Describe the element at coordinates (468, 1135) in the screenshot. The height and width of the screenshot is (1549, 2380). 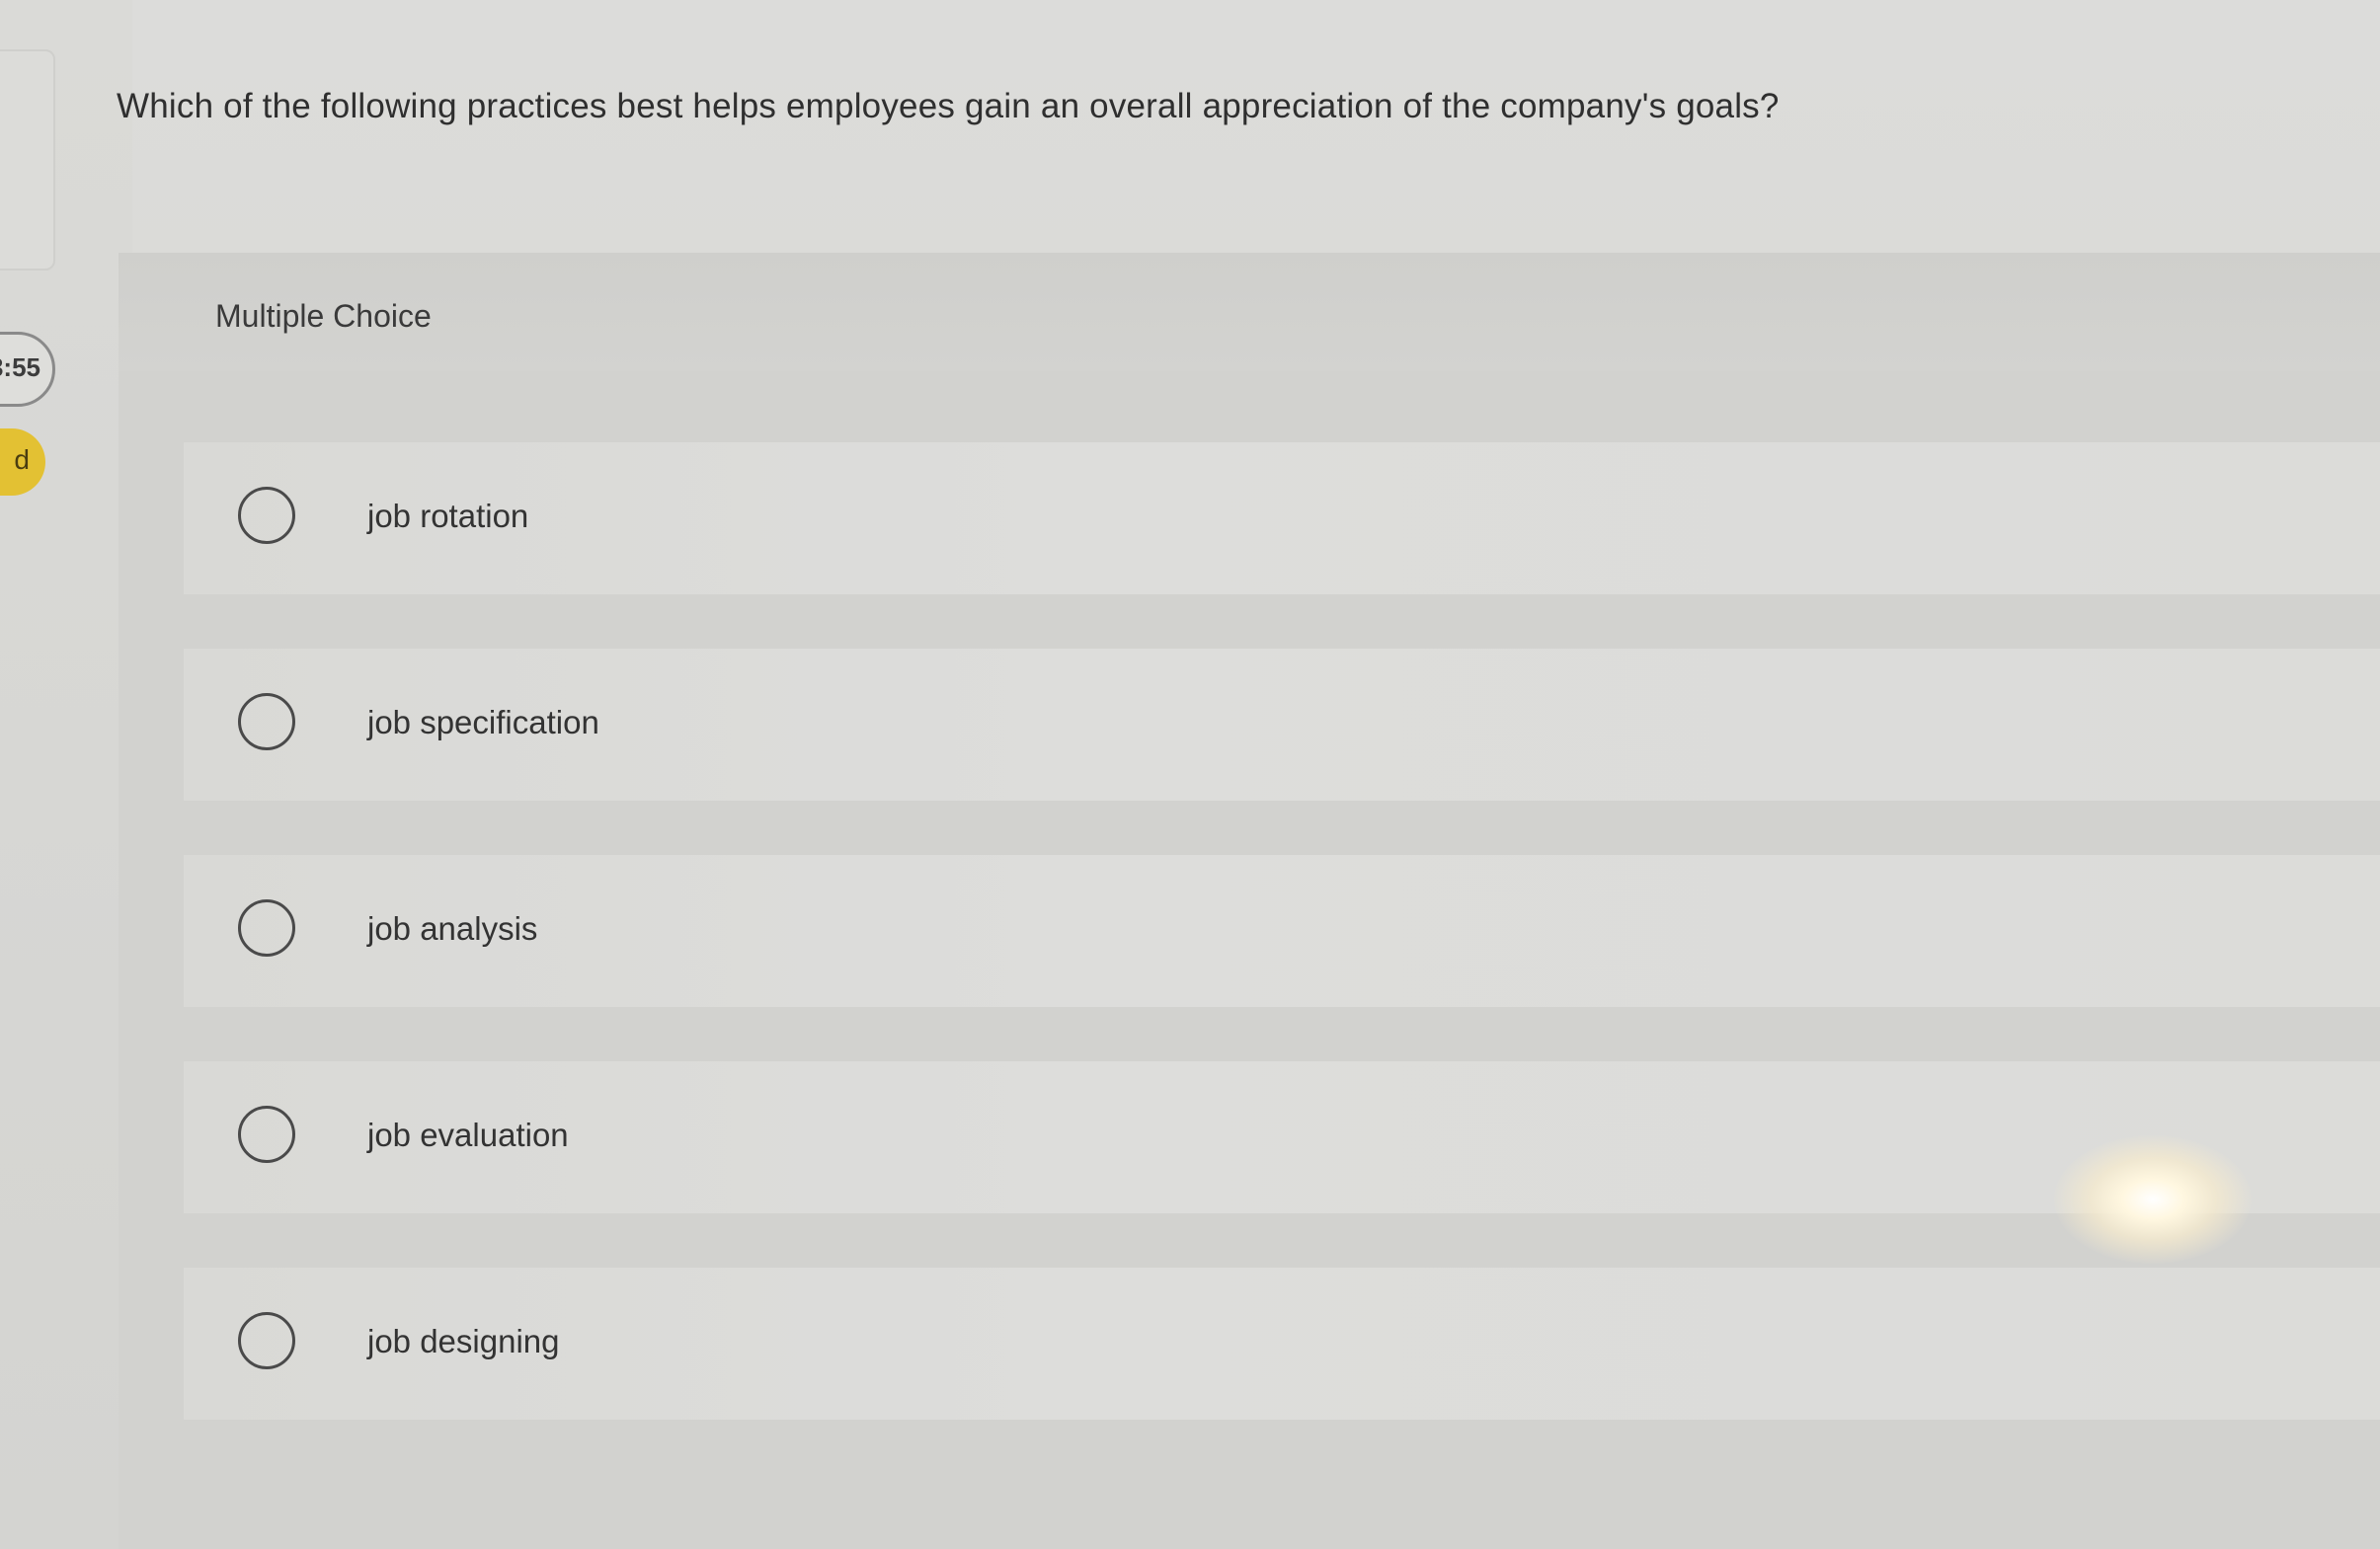
I see `answer-option-label: job evaluation` at that location.